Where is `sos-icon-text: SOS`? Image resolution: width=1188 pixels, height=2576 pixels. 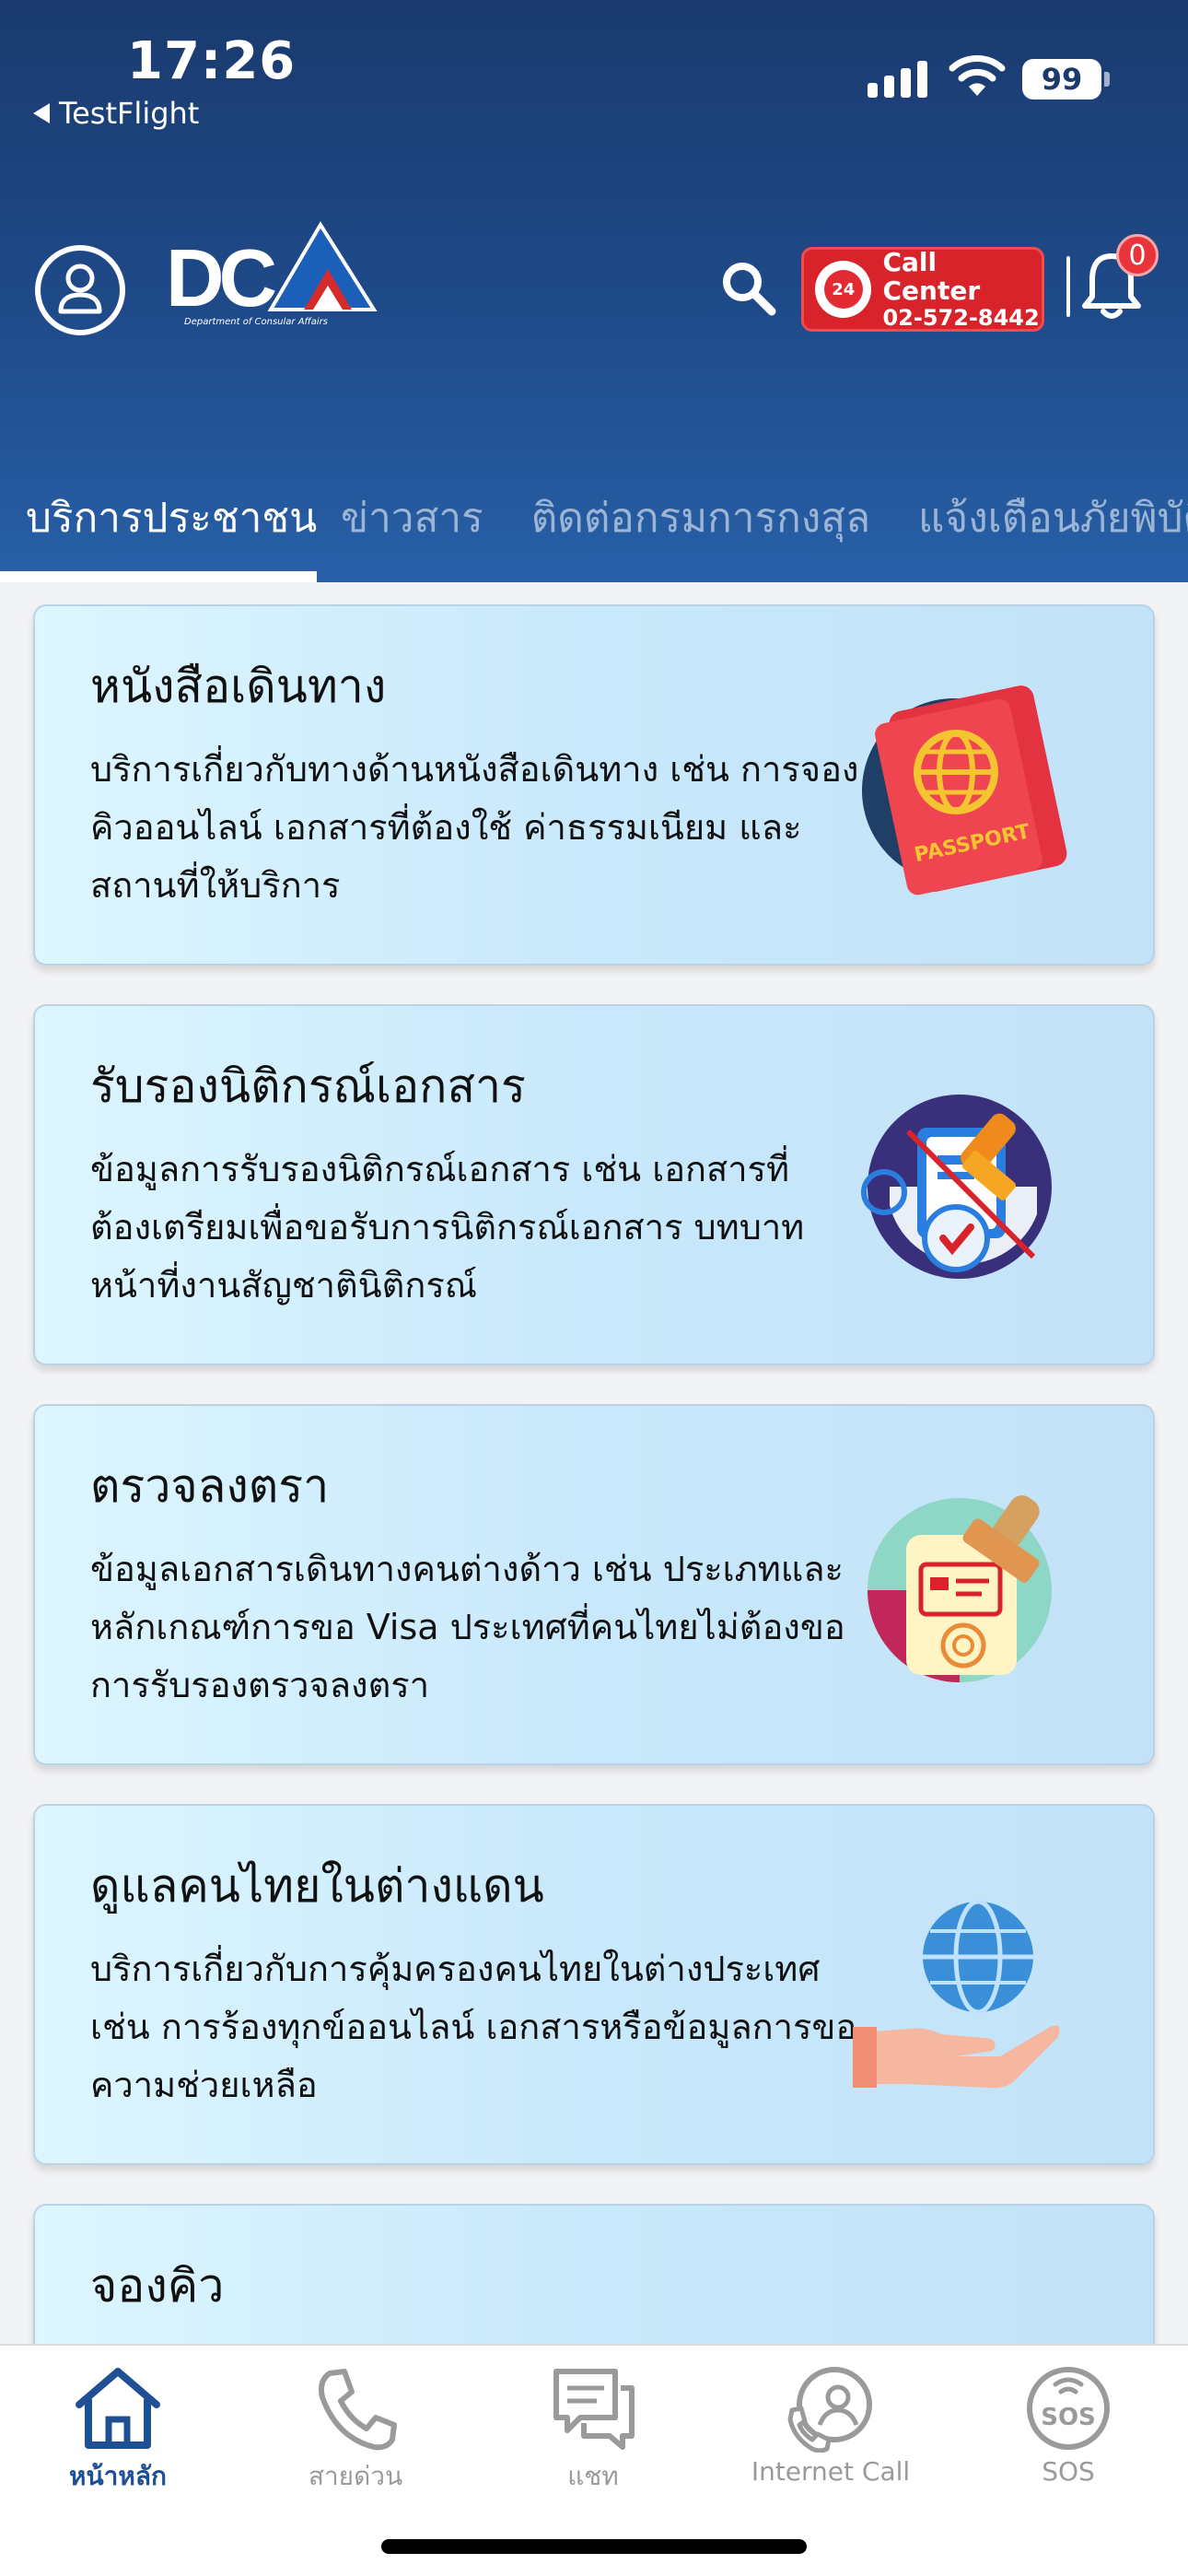
sos-icon-text: SOS is located at coordinates (1068, 2417).